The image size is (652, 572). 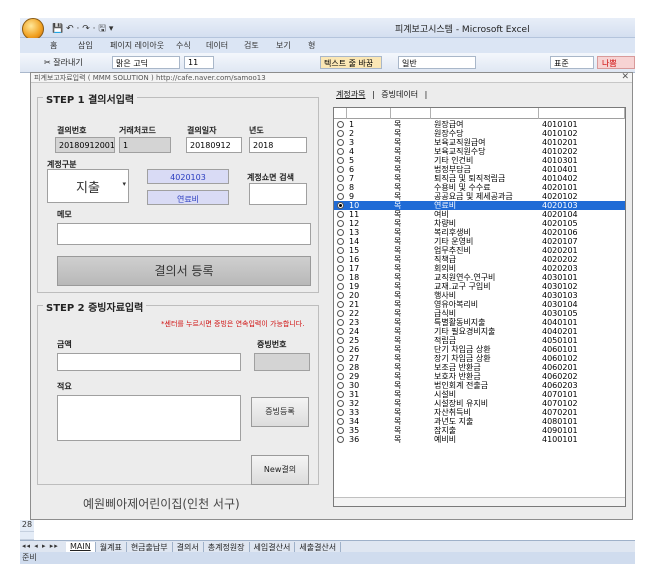 What do you see at coordinates (33, 29) in the screenshot?
I see `office-button` at bounding box center [33, 29].